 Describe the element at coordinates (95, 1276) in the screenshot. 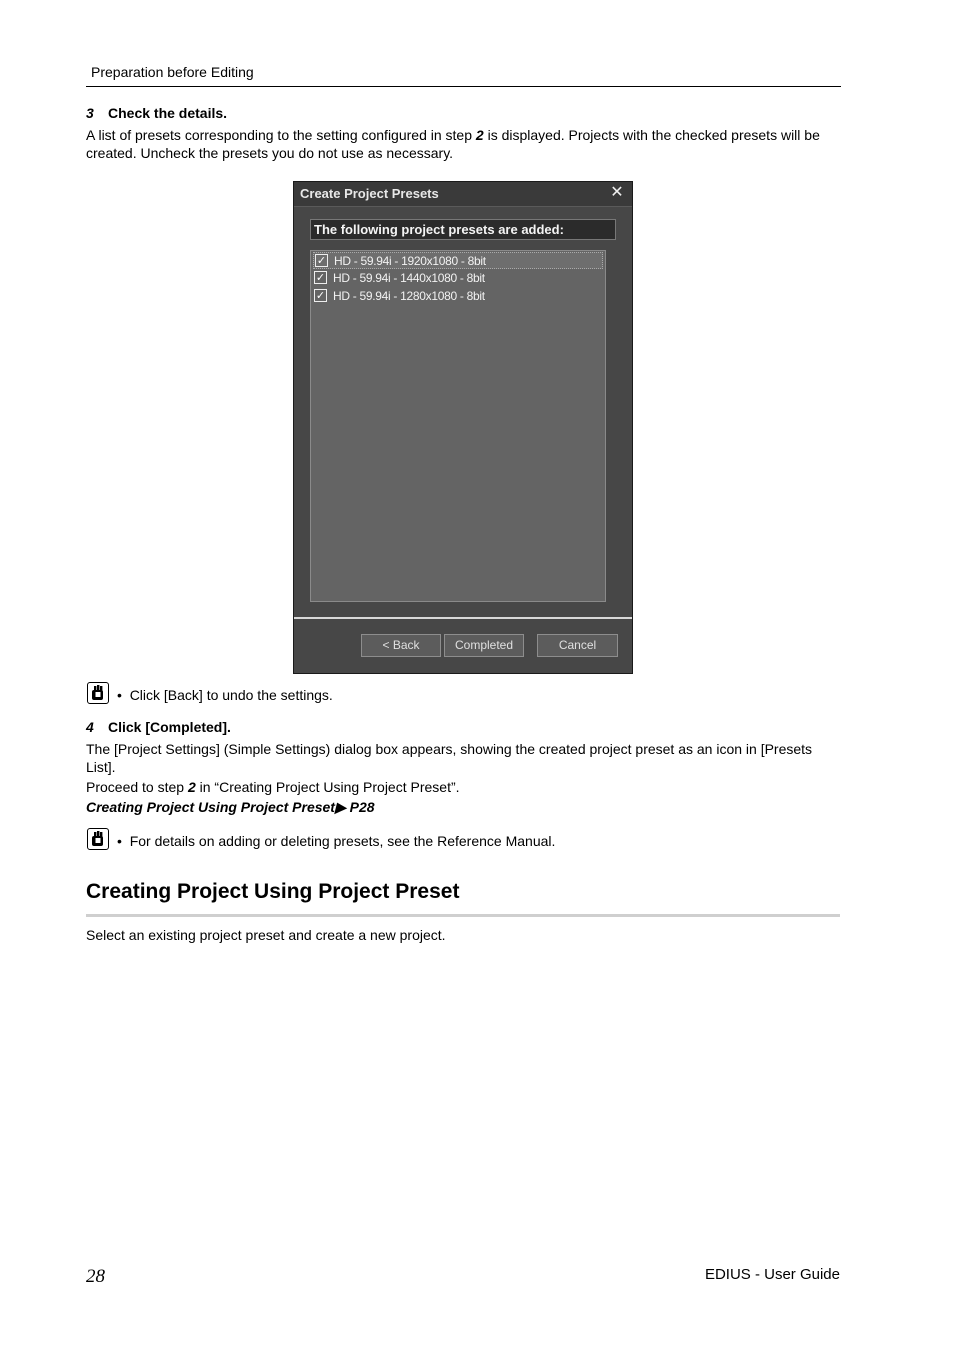

I see `page-number: 28` at that location.